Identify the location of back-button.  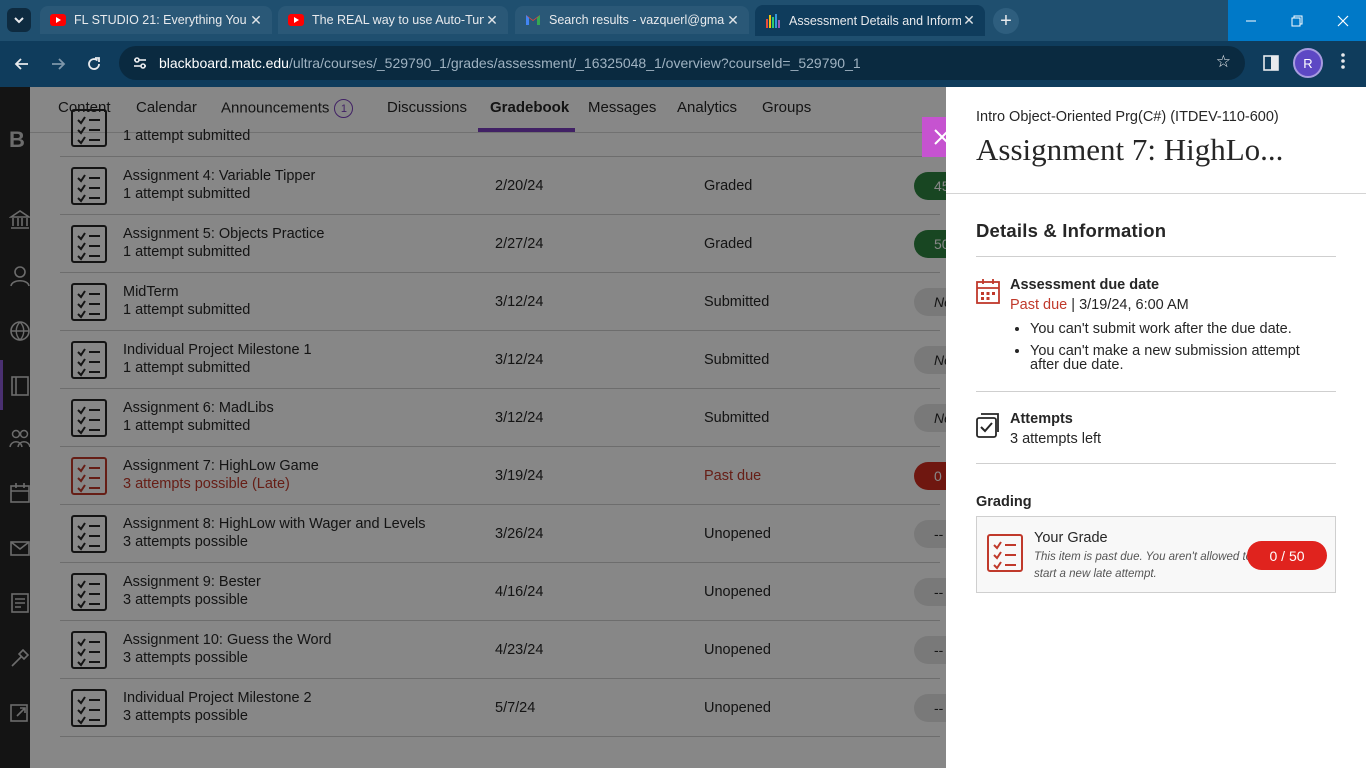
(22, 64).